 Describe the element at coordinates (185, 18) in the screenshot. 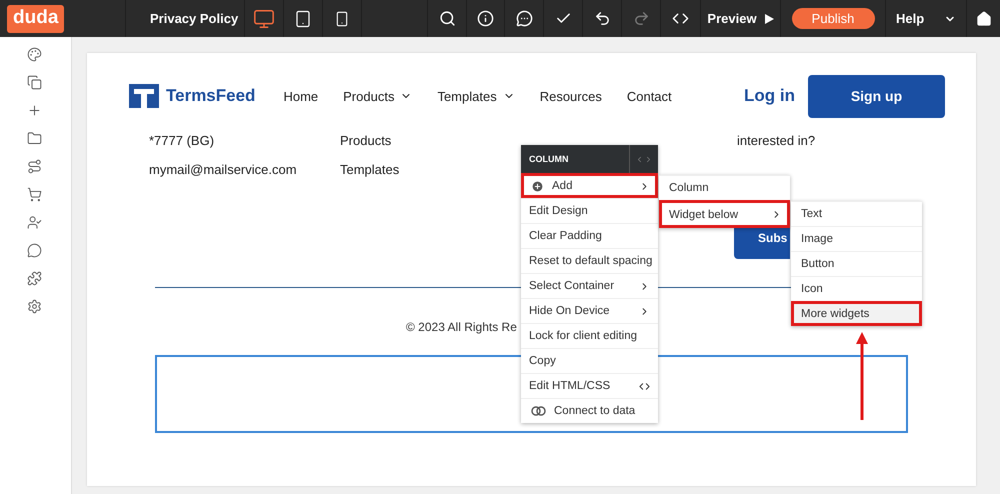

I see `page-selector: Privacy Policy` at that location.